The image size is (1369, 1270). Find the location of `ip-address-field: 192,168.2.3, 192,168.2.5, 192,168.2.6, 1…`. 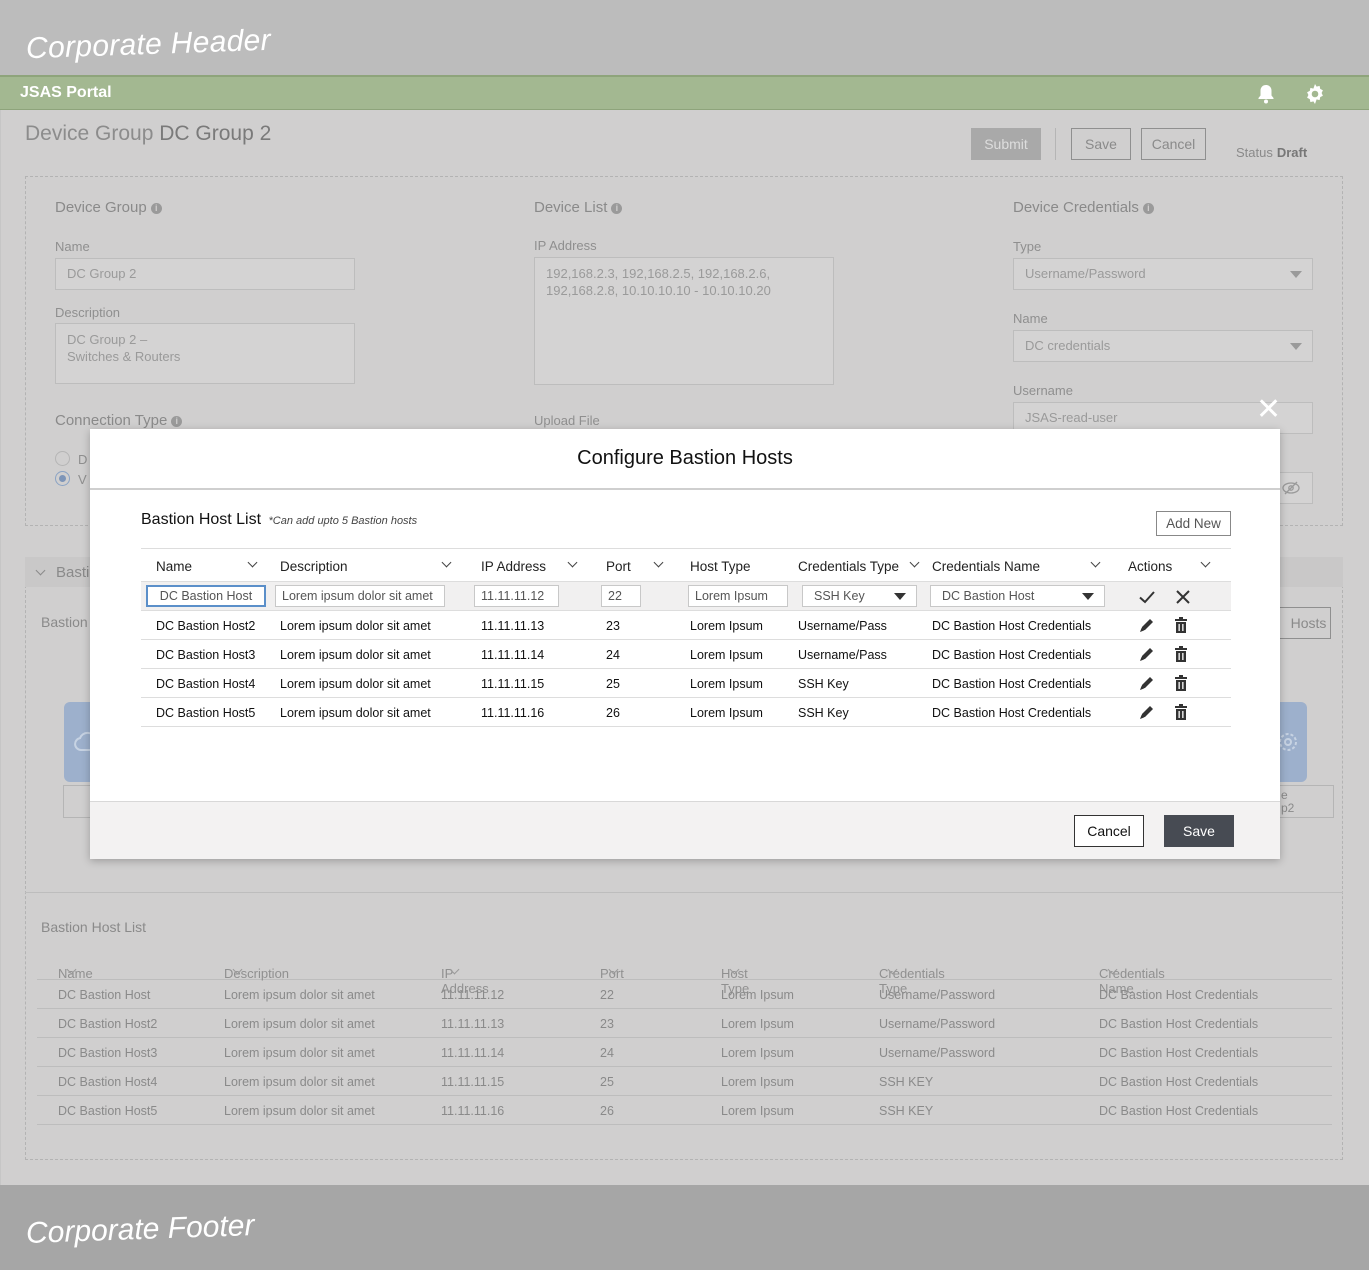

ip-address-field: 192,168.2.3, 192,168.2.5, 192,168.2.6, 1… is located at coordinates (684, 321).